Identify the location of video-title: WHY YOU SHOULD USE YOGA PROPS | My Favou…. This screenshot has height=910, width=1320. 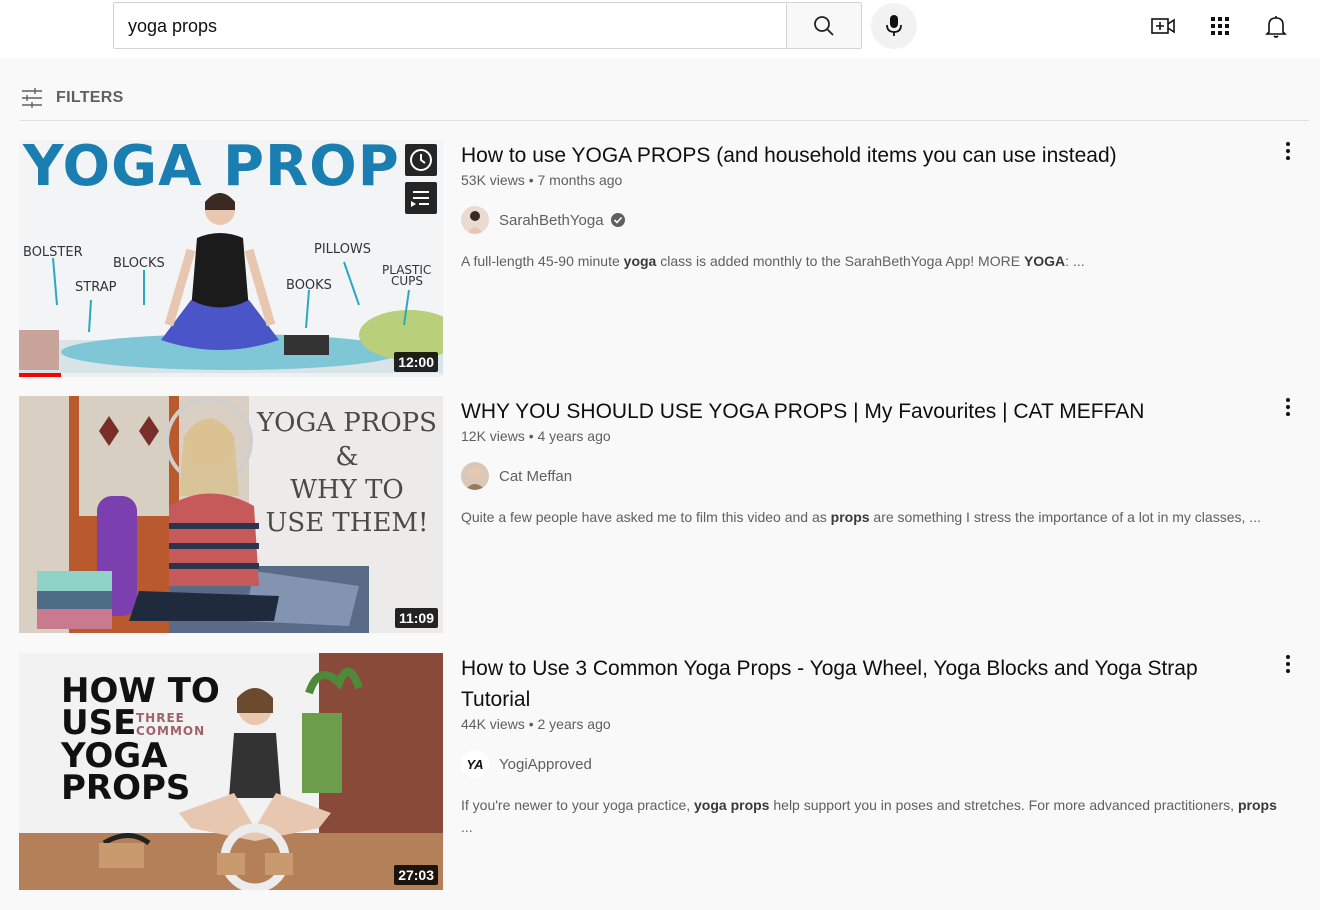
(871, 411).